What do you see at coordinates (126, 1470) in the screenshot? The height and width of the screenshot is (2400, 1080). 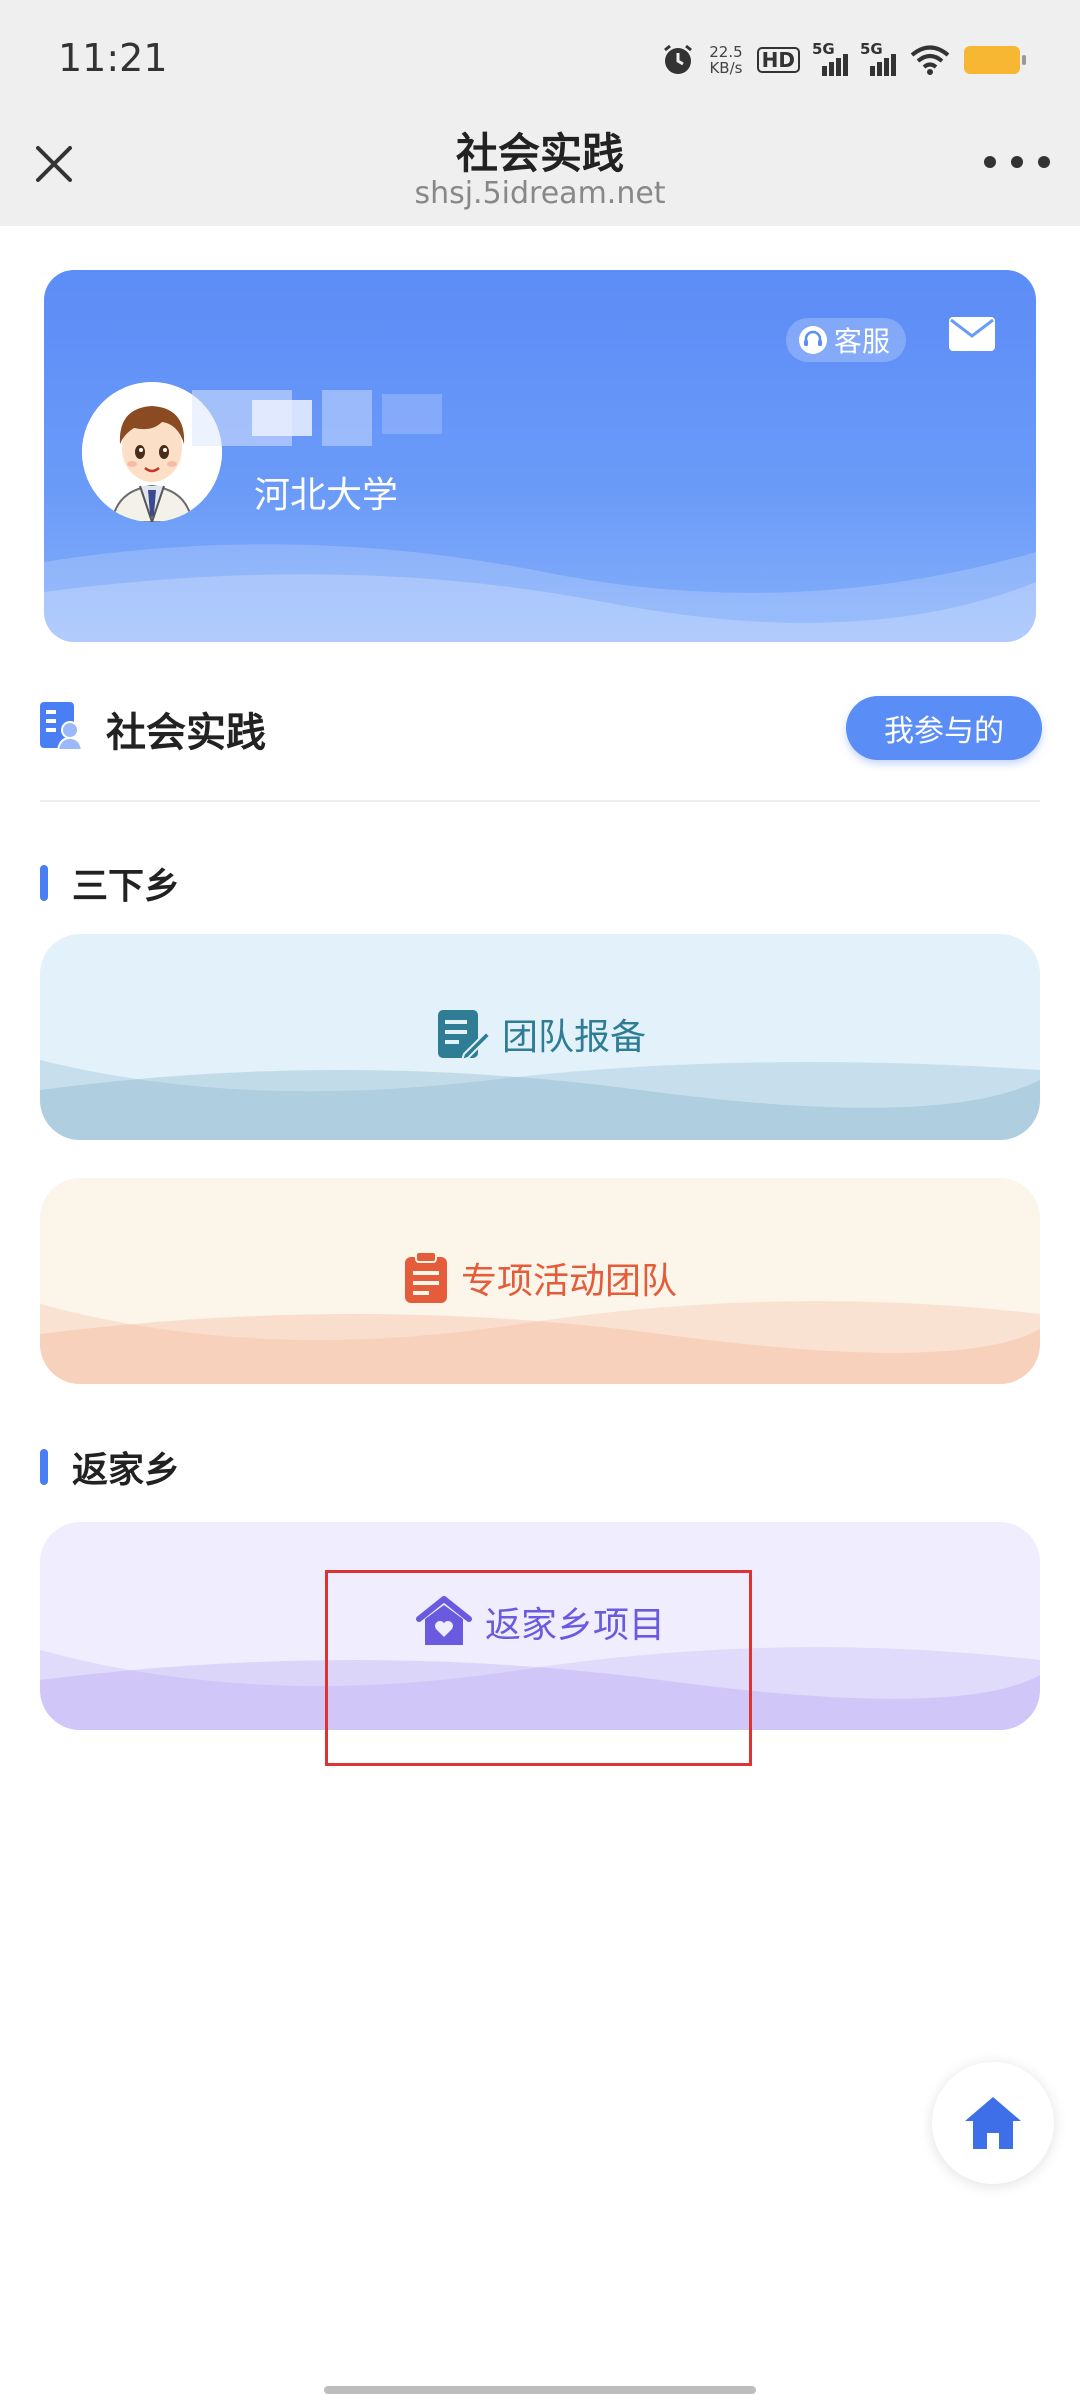 I see `group-title: 返家乡` at bounding box center [126, 1470].